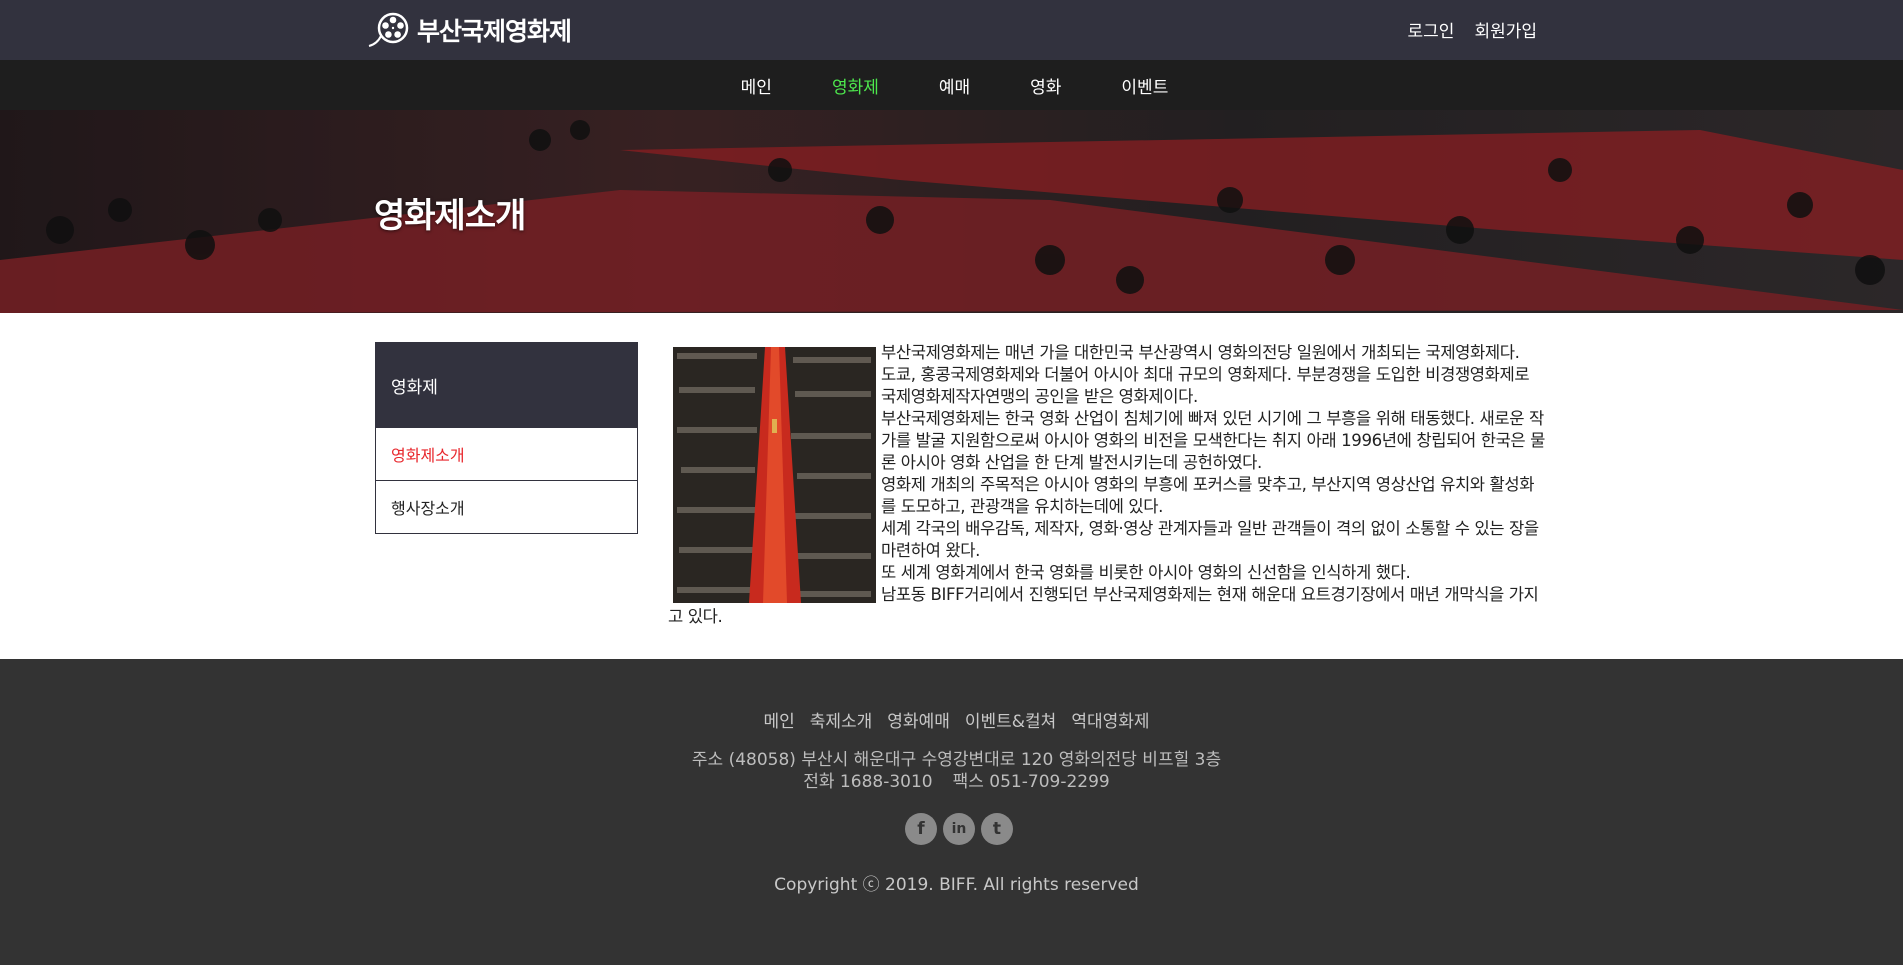 The height and width of the screenshot is (965, 1903). What do you see at coordinates (494, 31) in the screenshot?
I see `logo-text: 부산국제영화제` at bounding box center [494, 31].